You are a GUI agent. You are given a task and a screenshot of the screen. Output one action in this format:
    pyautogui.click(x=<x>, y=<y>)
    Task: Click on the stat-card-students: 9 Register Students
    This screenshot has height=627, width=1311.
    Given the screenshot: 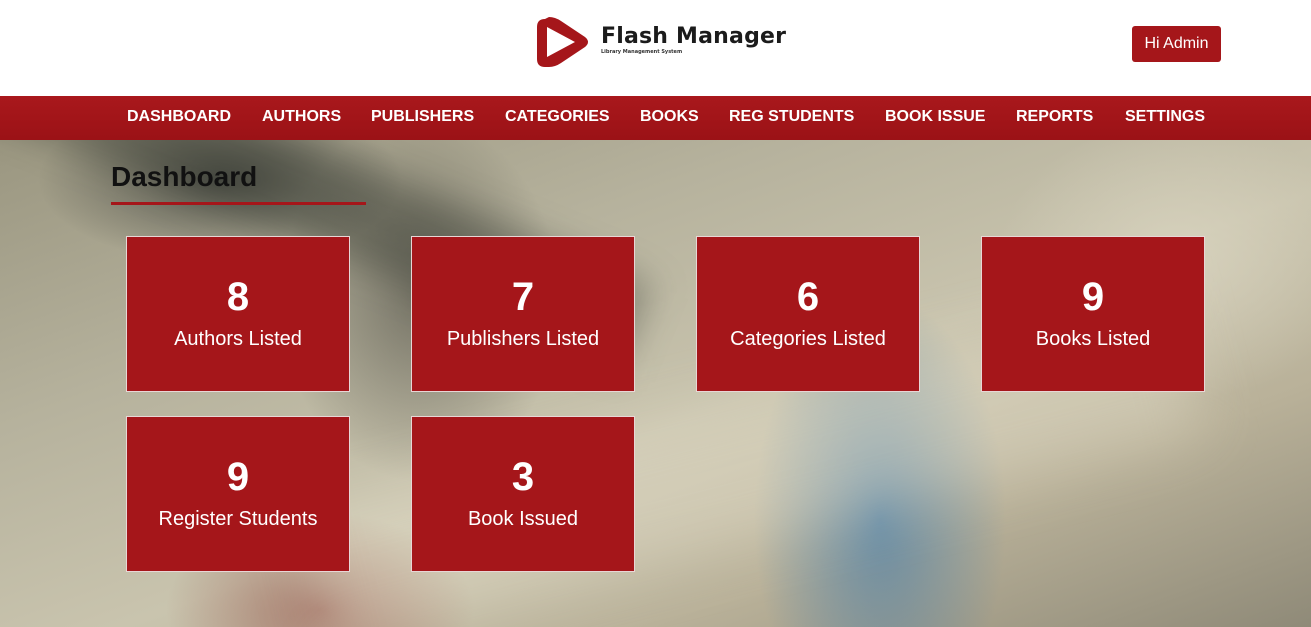 What is the action you would take?
    pyautogui.click(x=238, y=494)
    